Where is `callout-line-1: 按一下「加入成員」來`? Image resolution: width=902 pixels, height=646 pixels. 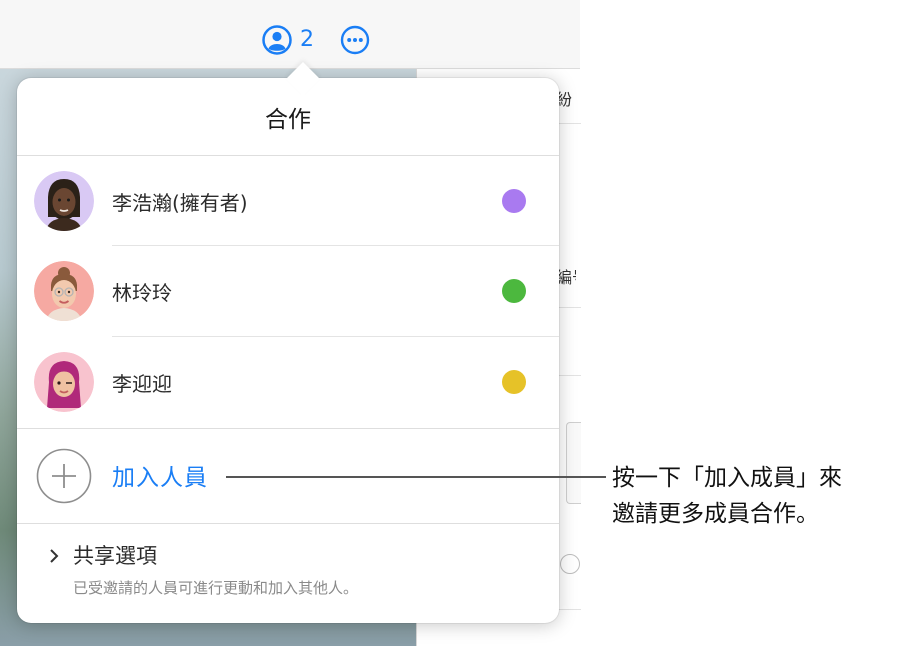
callout-line-1: 按一下「加入成員」來 is located at coordinates (727, 478).